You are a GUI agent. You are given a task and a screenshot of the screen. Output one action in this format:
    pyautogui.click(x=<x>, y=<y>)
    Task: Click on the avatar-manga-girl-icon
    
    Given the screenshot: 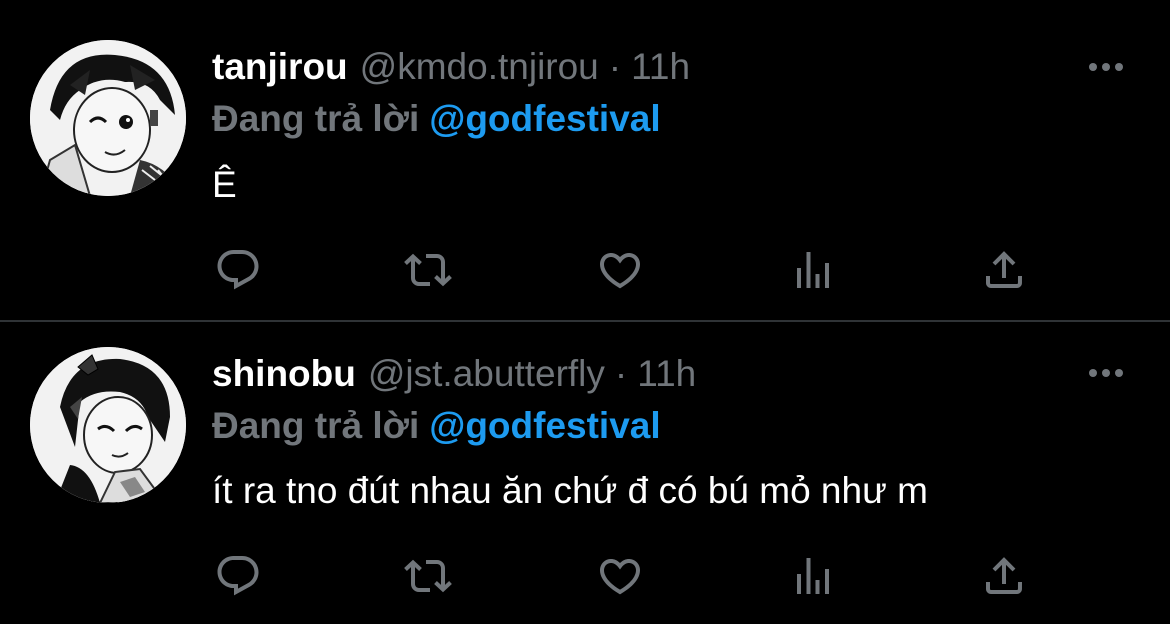 What is the action you would take?
    pyautogui.click(x=108, y=425)
    